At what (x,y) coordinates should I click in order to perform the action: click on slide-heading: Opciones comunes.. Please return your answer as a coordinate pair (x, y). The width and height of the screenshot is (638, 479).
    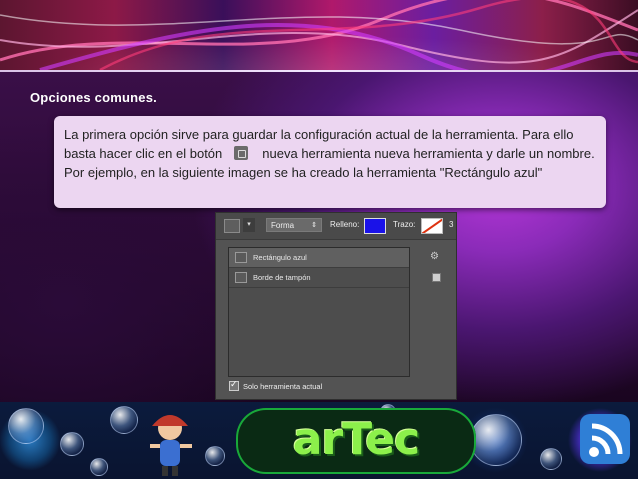
    Looking at the image, I should click on (93, 97).